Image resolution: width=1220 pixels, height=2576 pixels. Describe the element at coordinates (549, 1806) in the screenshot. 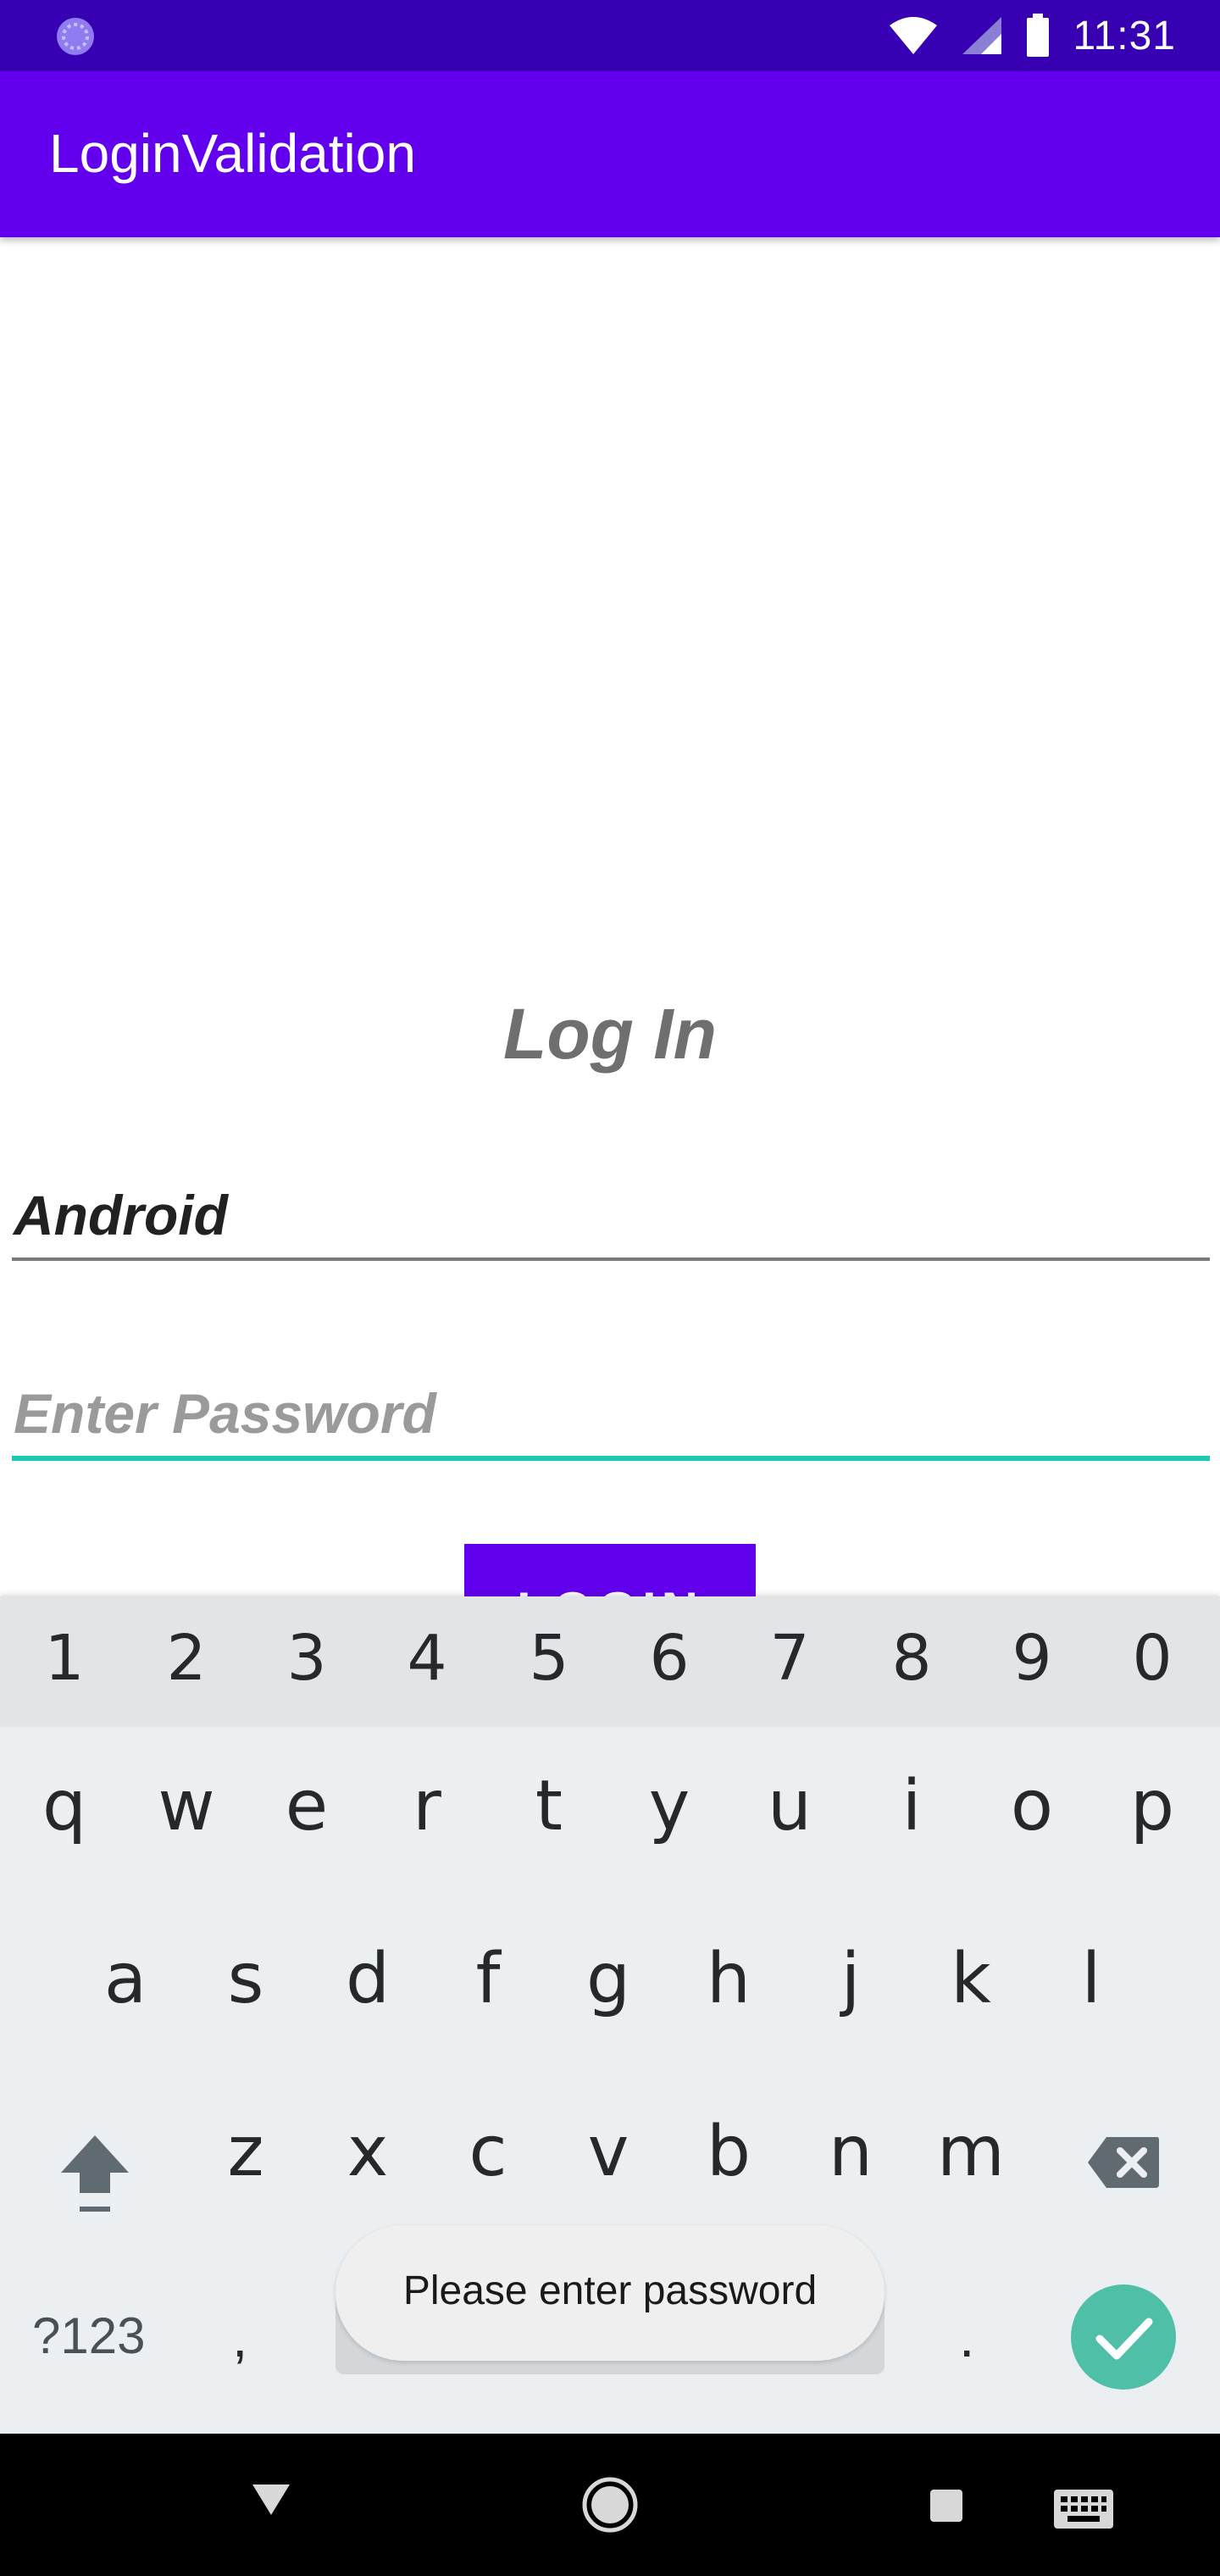

I see `key-t: t` at that location.